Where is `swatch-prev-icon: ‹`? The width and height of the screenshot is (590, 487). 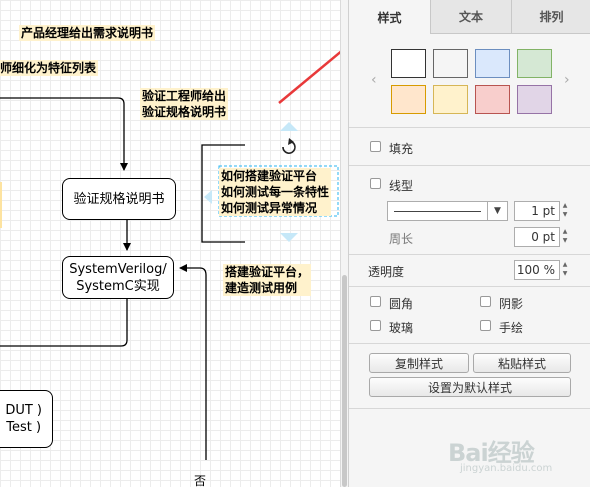 swatch-prev-icon: ‹ is located at coordinates (374, 80).